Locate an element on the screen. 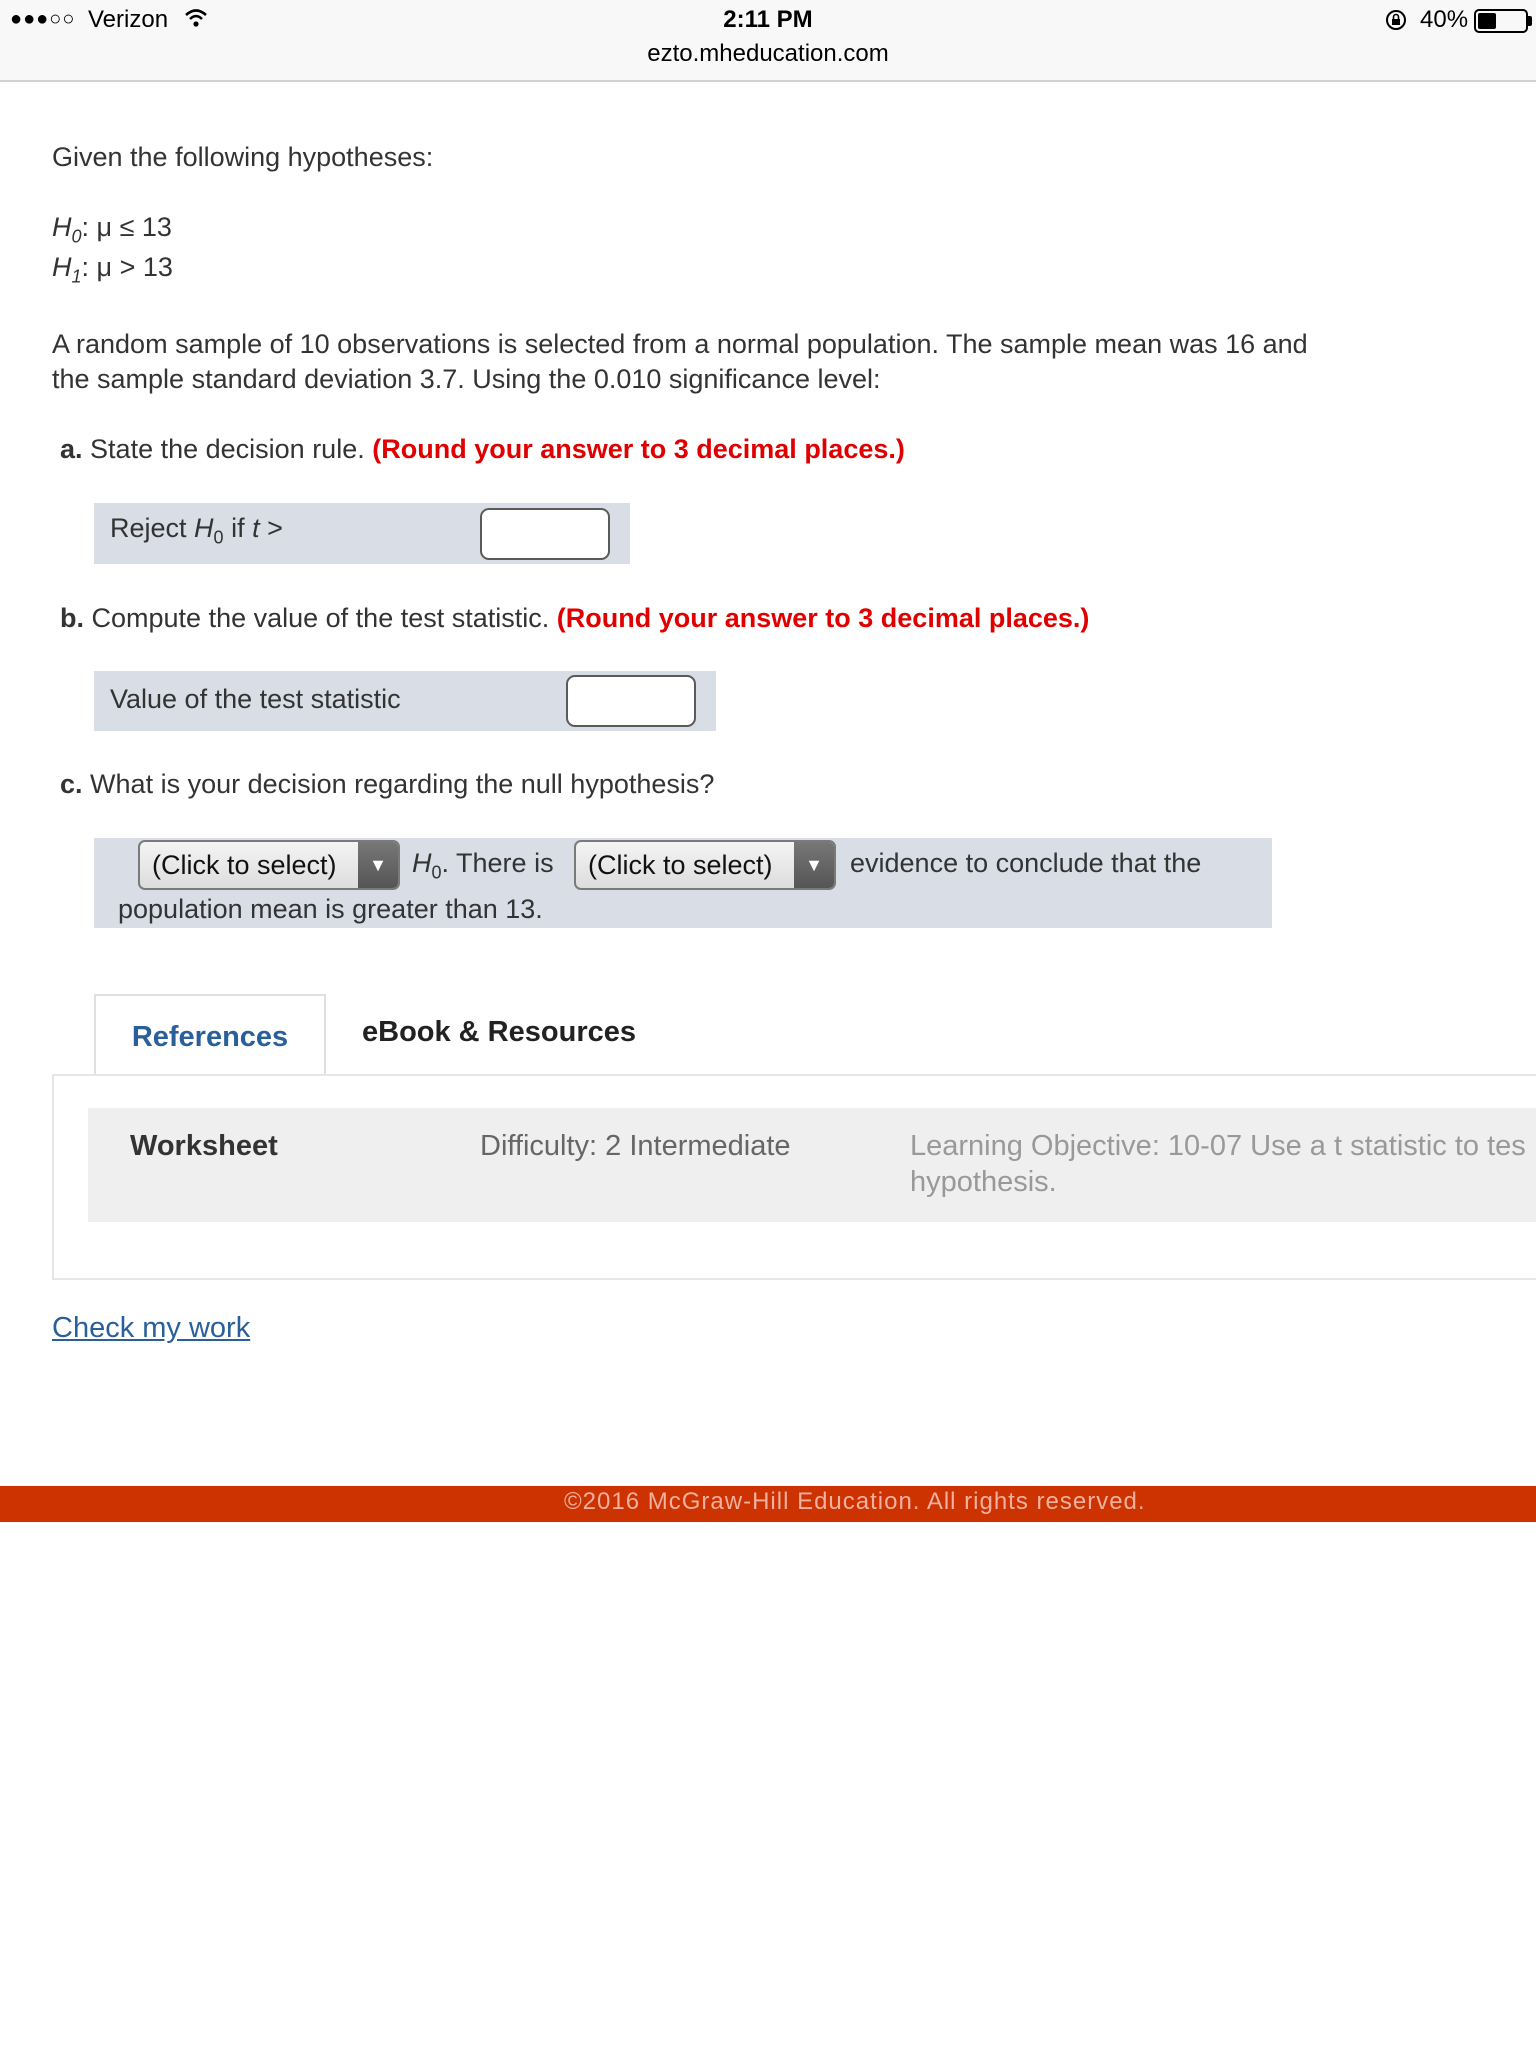  battery-percent: 40% is located at coordinates (1444, 19).